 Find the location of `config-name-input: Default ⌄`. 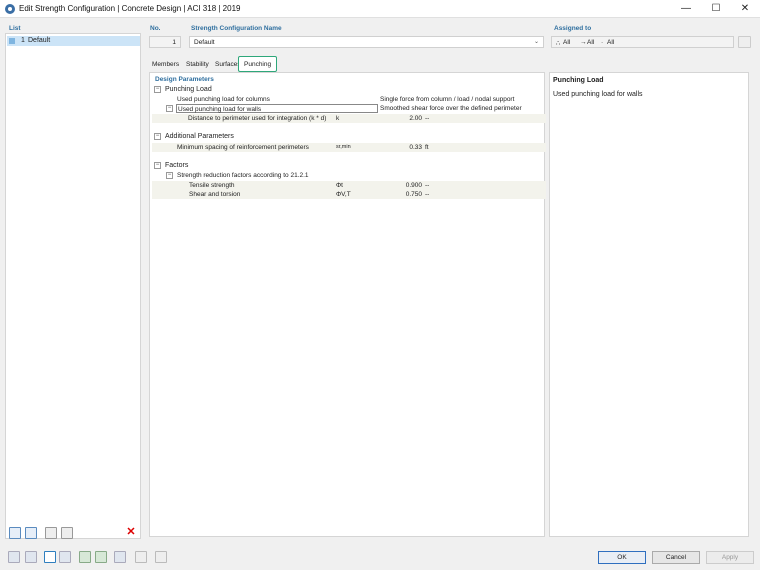

config-name-input: Default ⌄ is located at coordinates (366, 42).